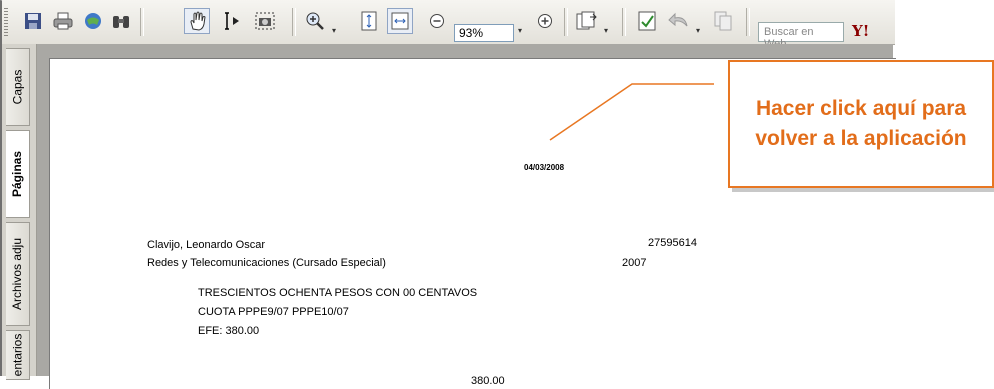  I want to click on save-icon, so click(33, 21).